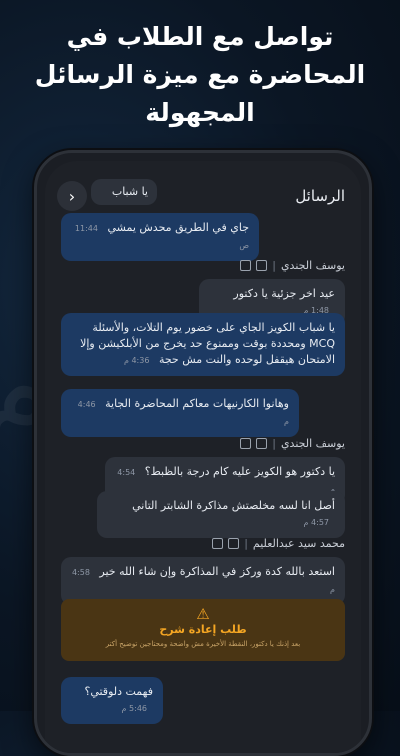 The width and height of the screenshot is (400, 756). Describe the element at coordinates (197, 403) in the screenshot. I see `message-text: وهانوا الكارنيهات معاكم المحاضرة الجاية` at that location.